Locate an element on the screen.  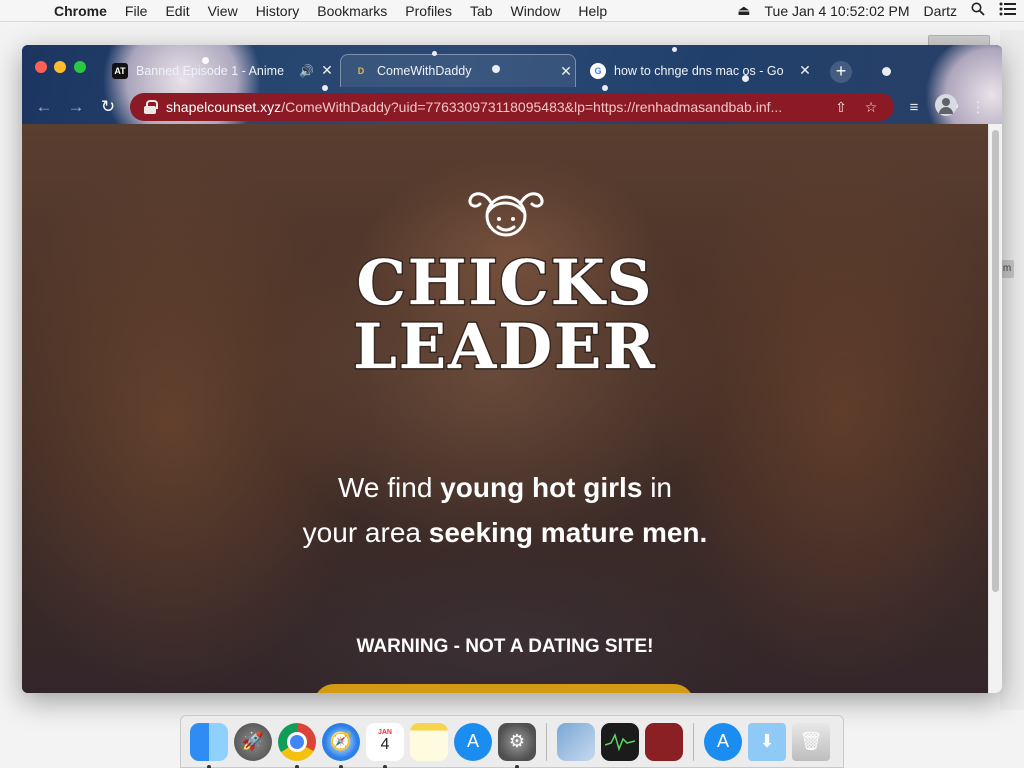
tab-comewithdaddy: D ComeWithDaddy ✕ is located at coordinates (458, 70).